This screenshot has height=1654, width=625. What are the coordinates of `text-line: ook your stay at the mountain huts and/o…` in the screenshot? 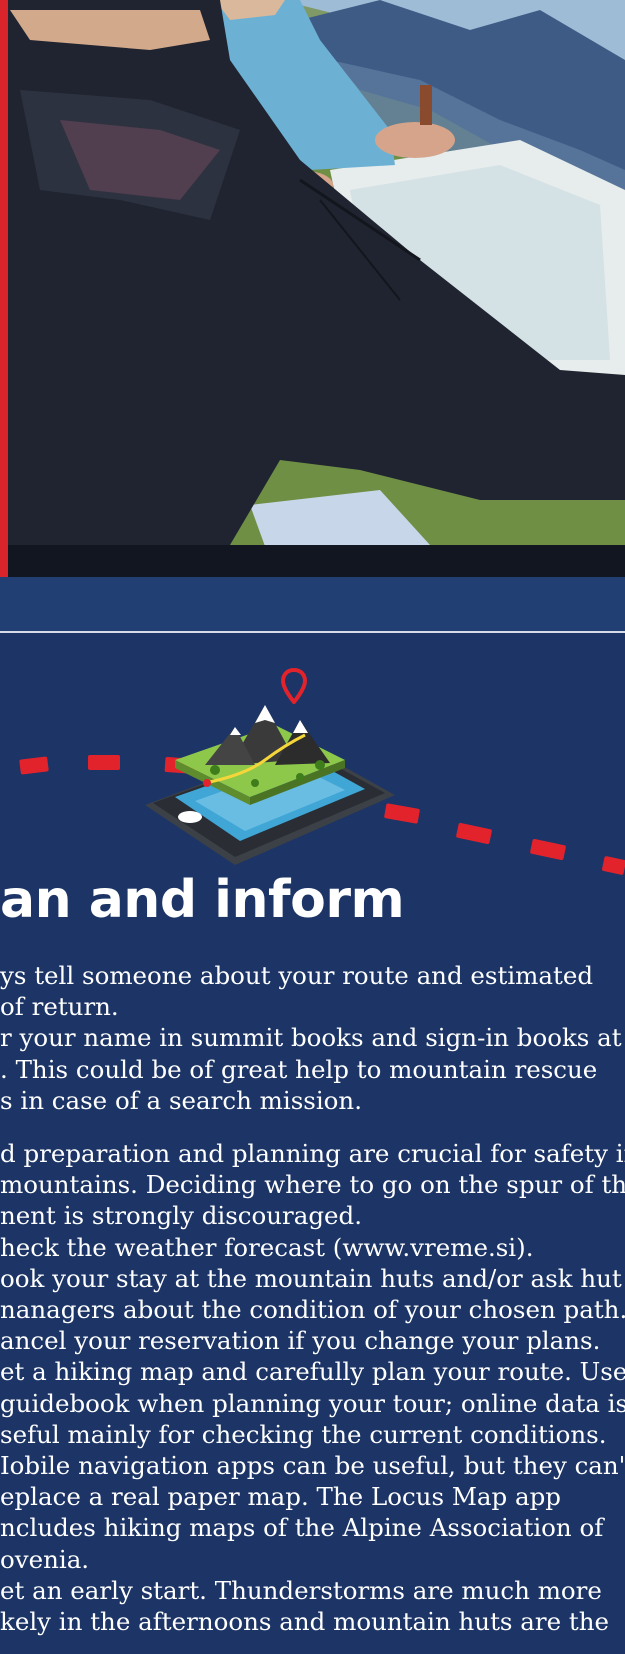 It's located at (311, 1278).